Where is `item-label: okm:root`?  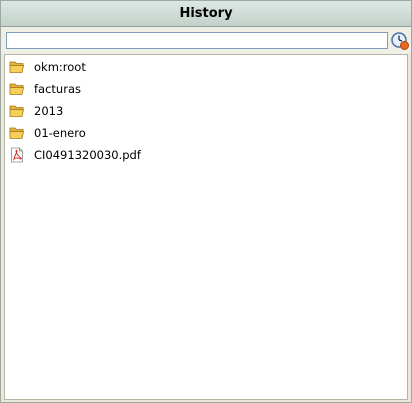 item-label: okm:root is located at coordinates (60, 67).